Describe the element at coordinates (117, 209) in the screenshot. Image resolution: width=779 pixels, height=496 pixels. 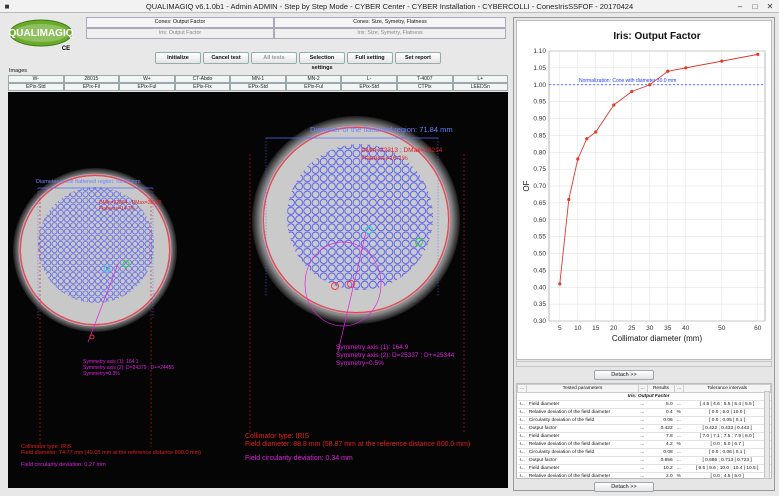
I see `left-flatness: Flatness=14.7%` at that location.